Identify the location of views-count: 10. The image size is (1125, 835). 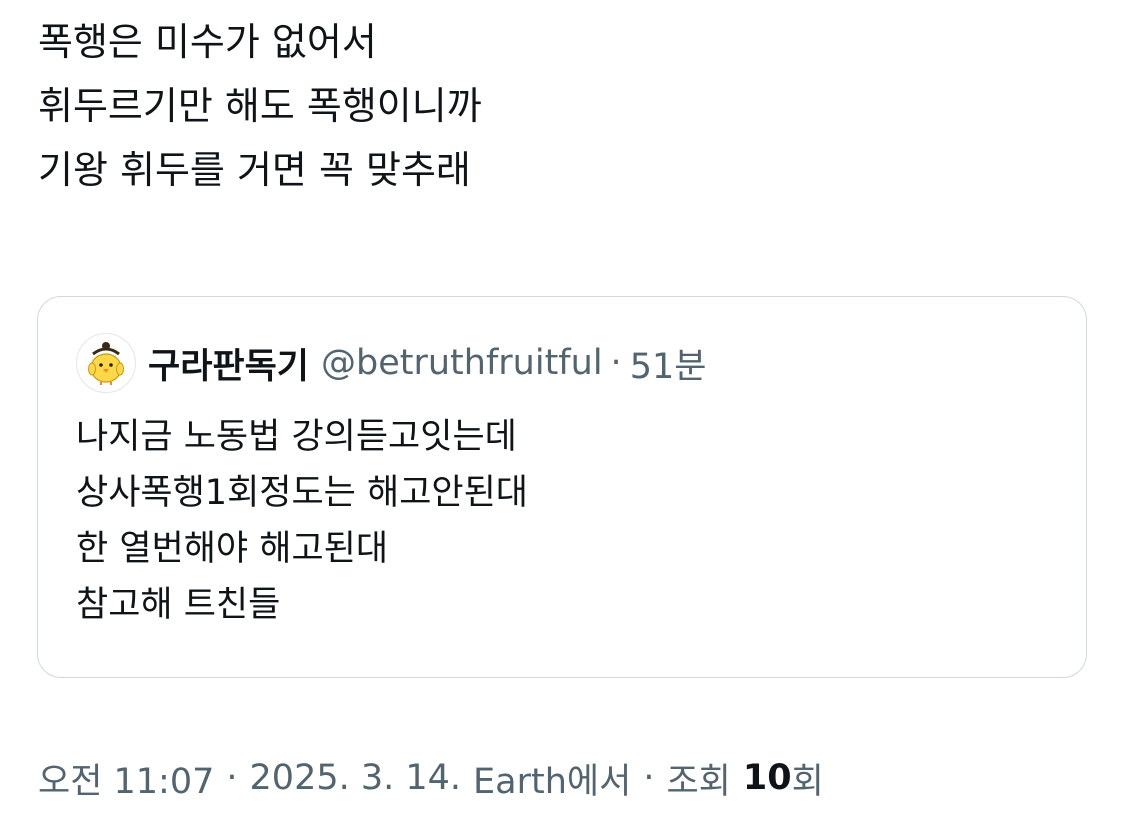
(767, 778).